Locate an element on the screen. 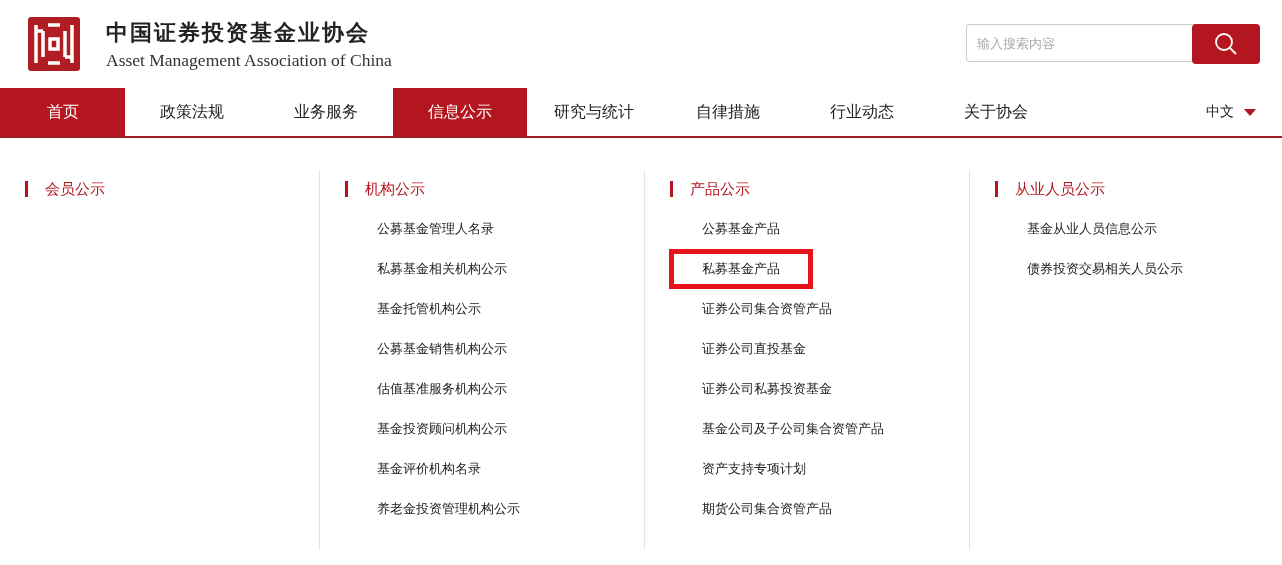  highlighted-menu-link: 私募基金产品 is located at coordinates (741, 269).